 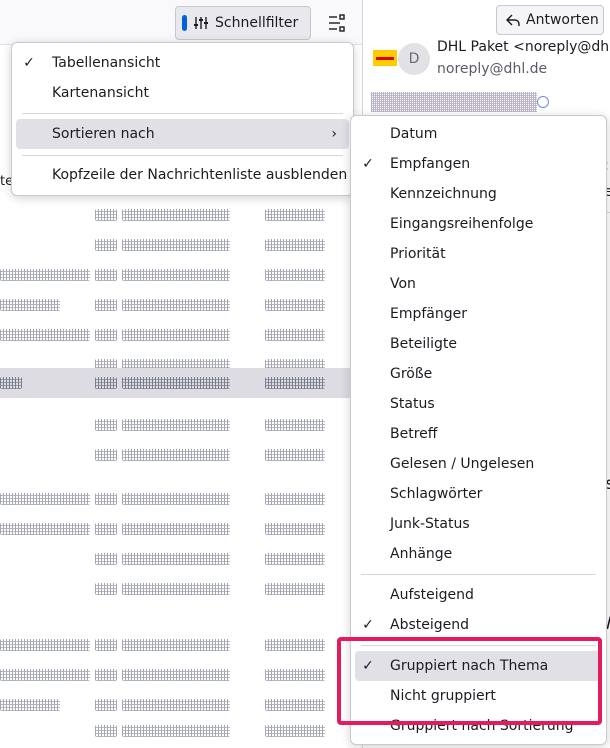 I want to click on menu-item-descending: ✓ Absteigend, so click(x=478, y=625).